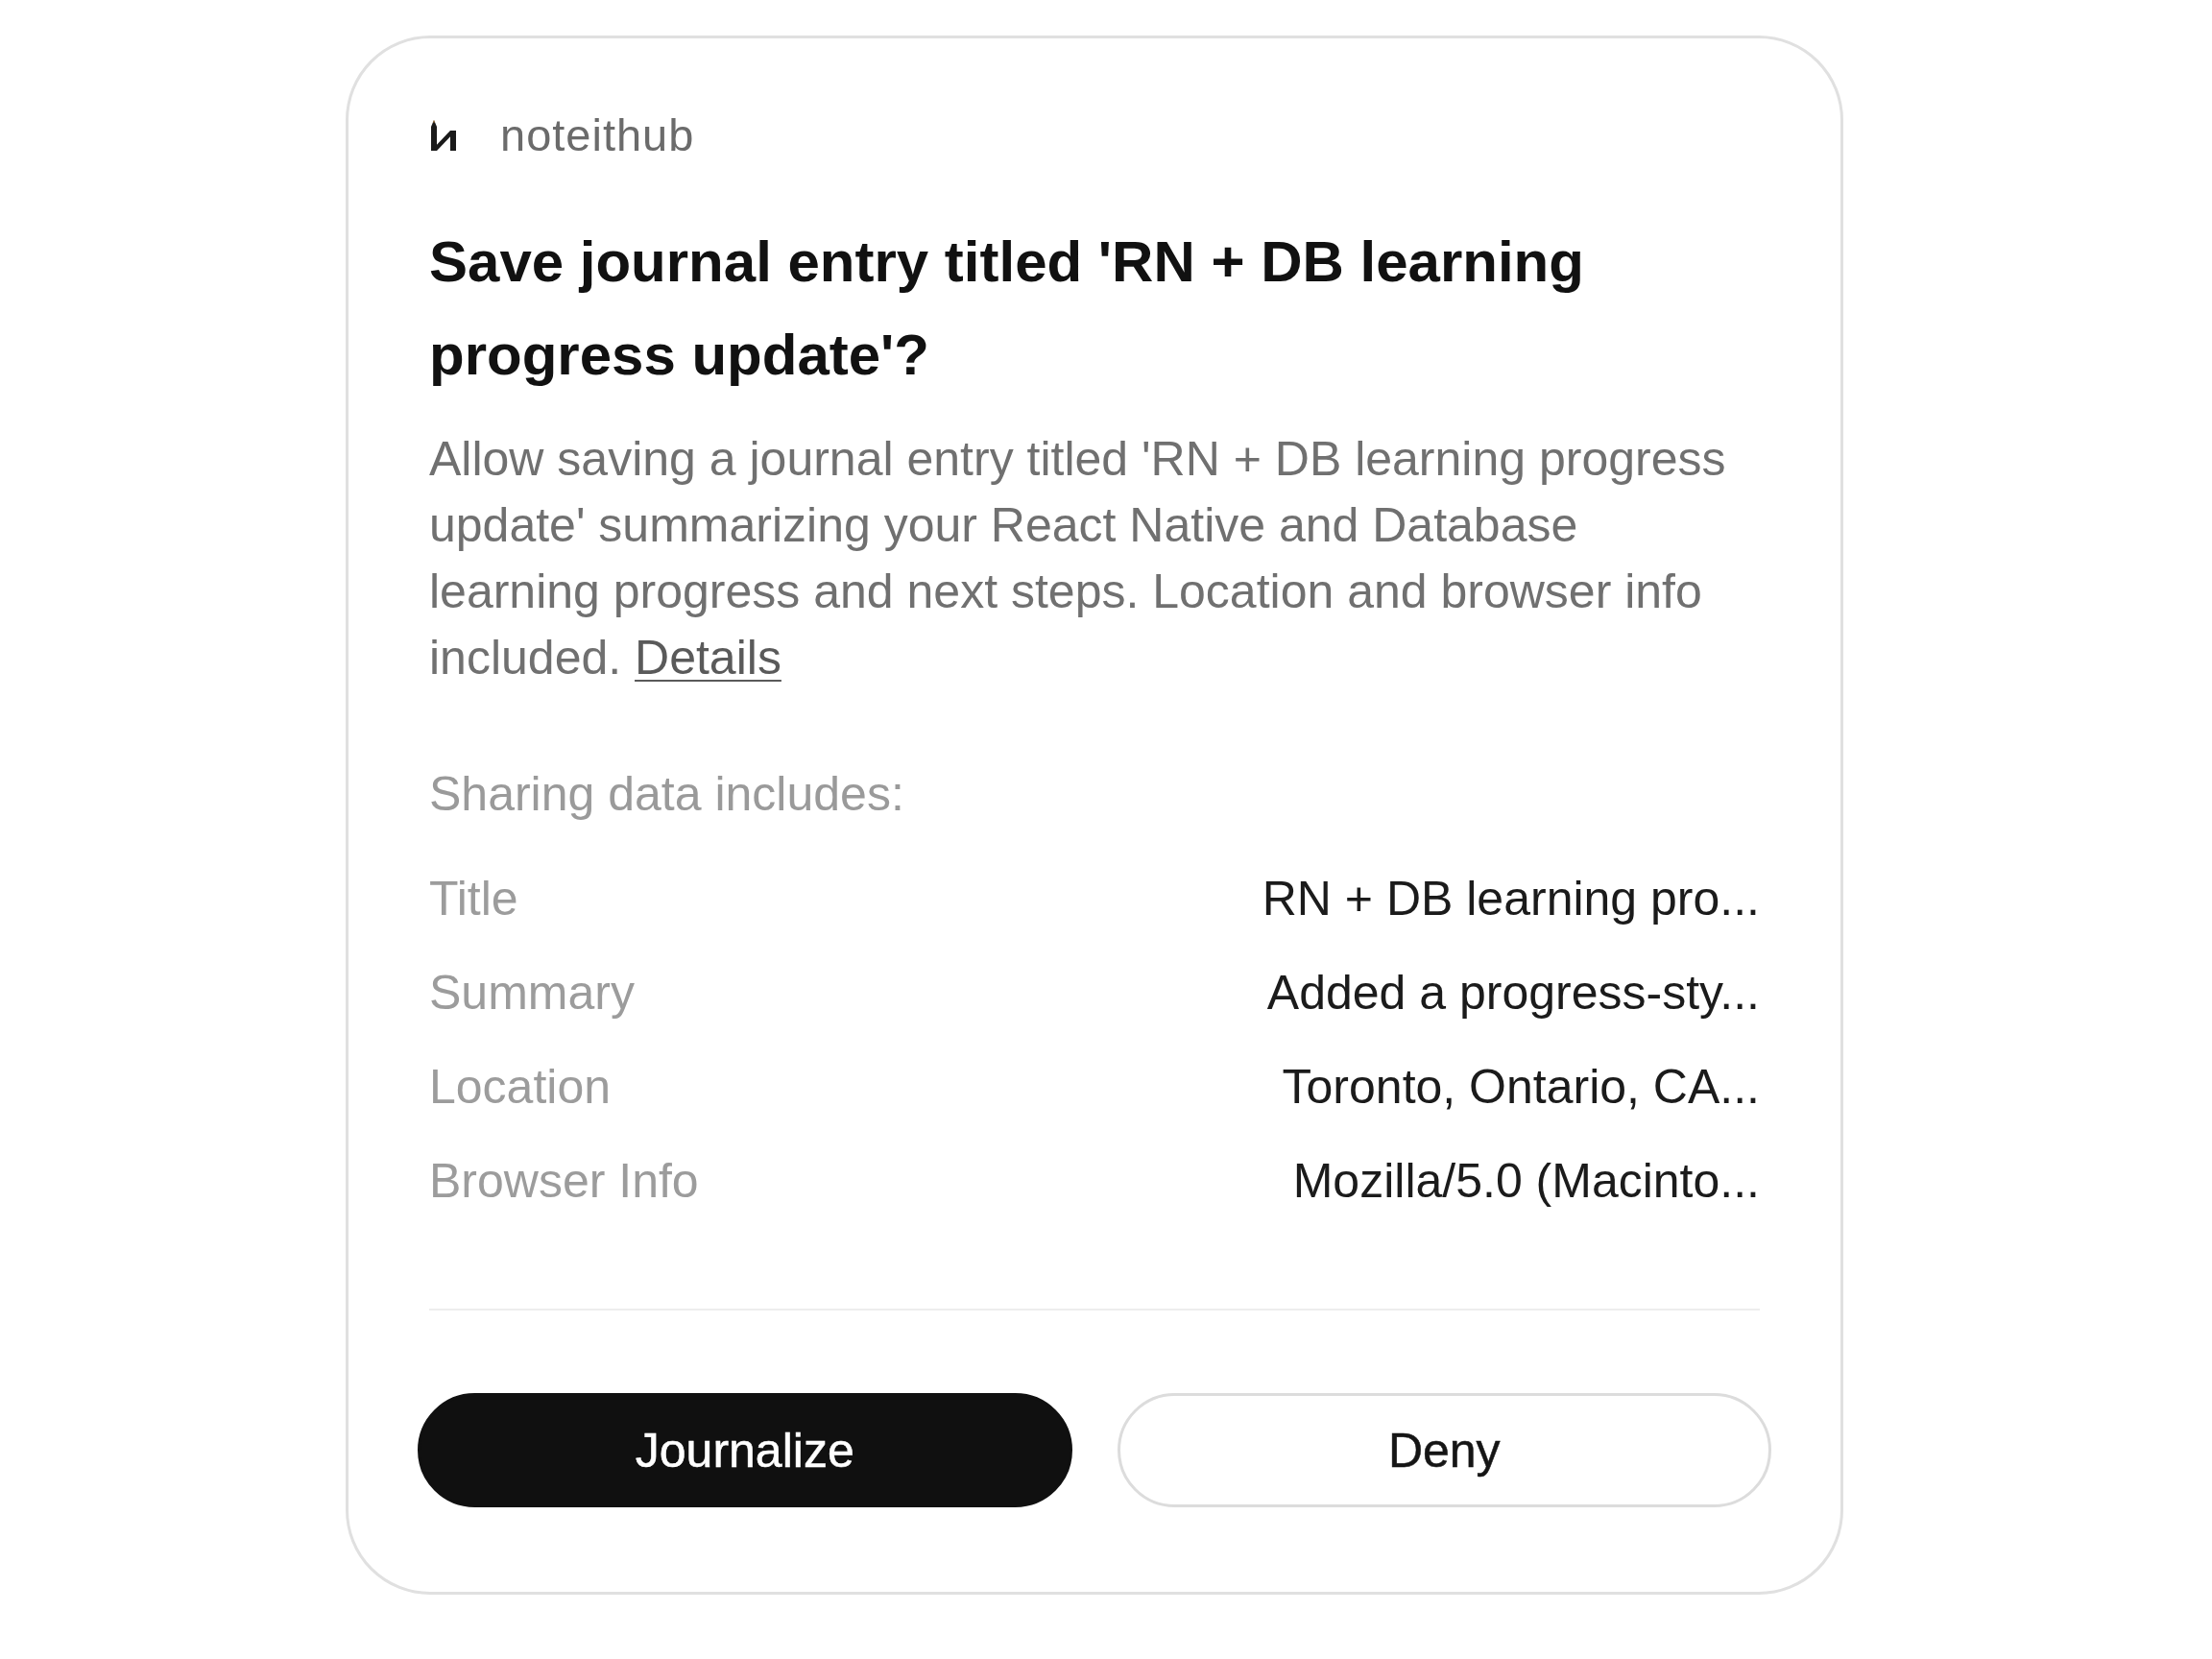 The height and width of the screenshot is (1659, 2212). I want to click on field-label: Browser Info, so click(564, 1181).